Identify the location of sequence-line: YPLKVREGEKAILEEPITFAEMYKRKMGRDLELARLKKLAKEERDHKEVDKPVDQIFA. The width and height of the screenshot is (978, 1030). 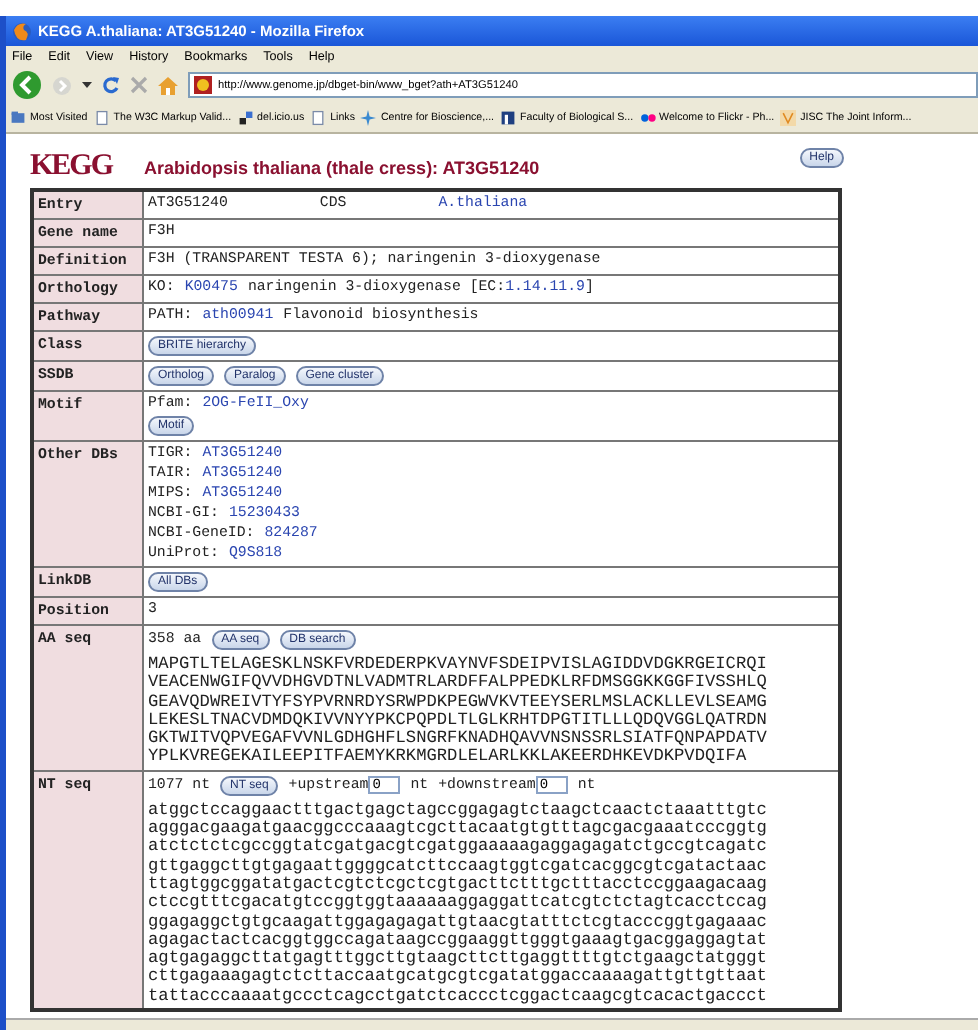
(448, 758).